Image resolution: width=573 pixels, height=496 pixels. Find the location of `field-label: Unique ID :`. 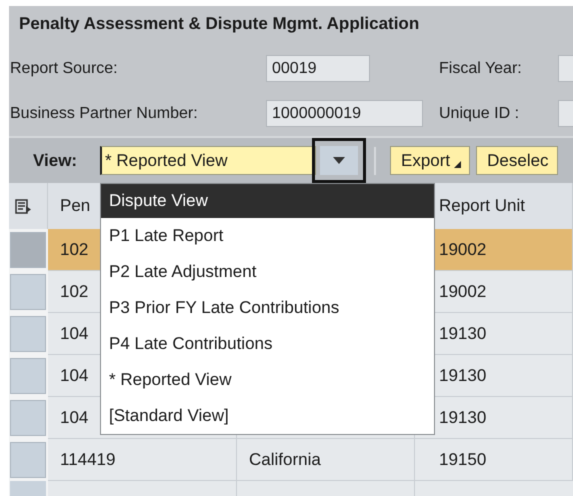

field-label: Unique ID : is located at coordinates (479, 114).